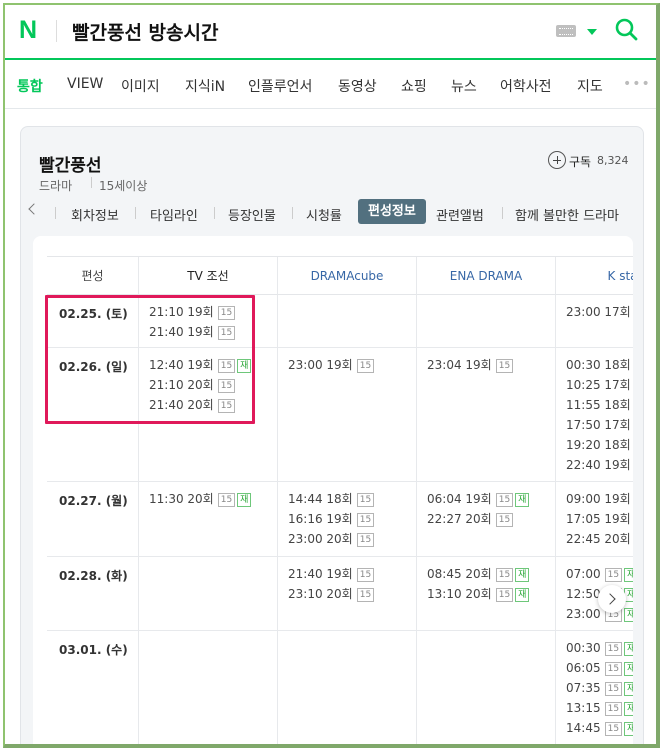 The width and height of the screenshot is (665, 754). I want to click on tabs-prev-chevron-icon, so click(34, 209).